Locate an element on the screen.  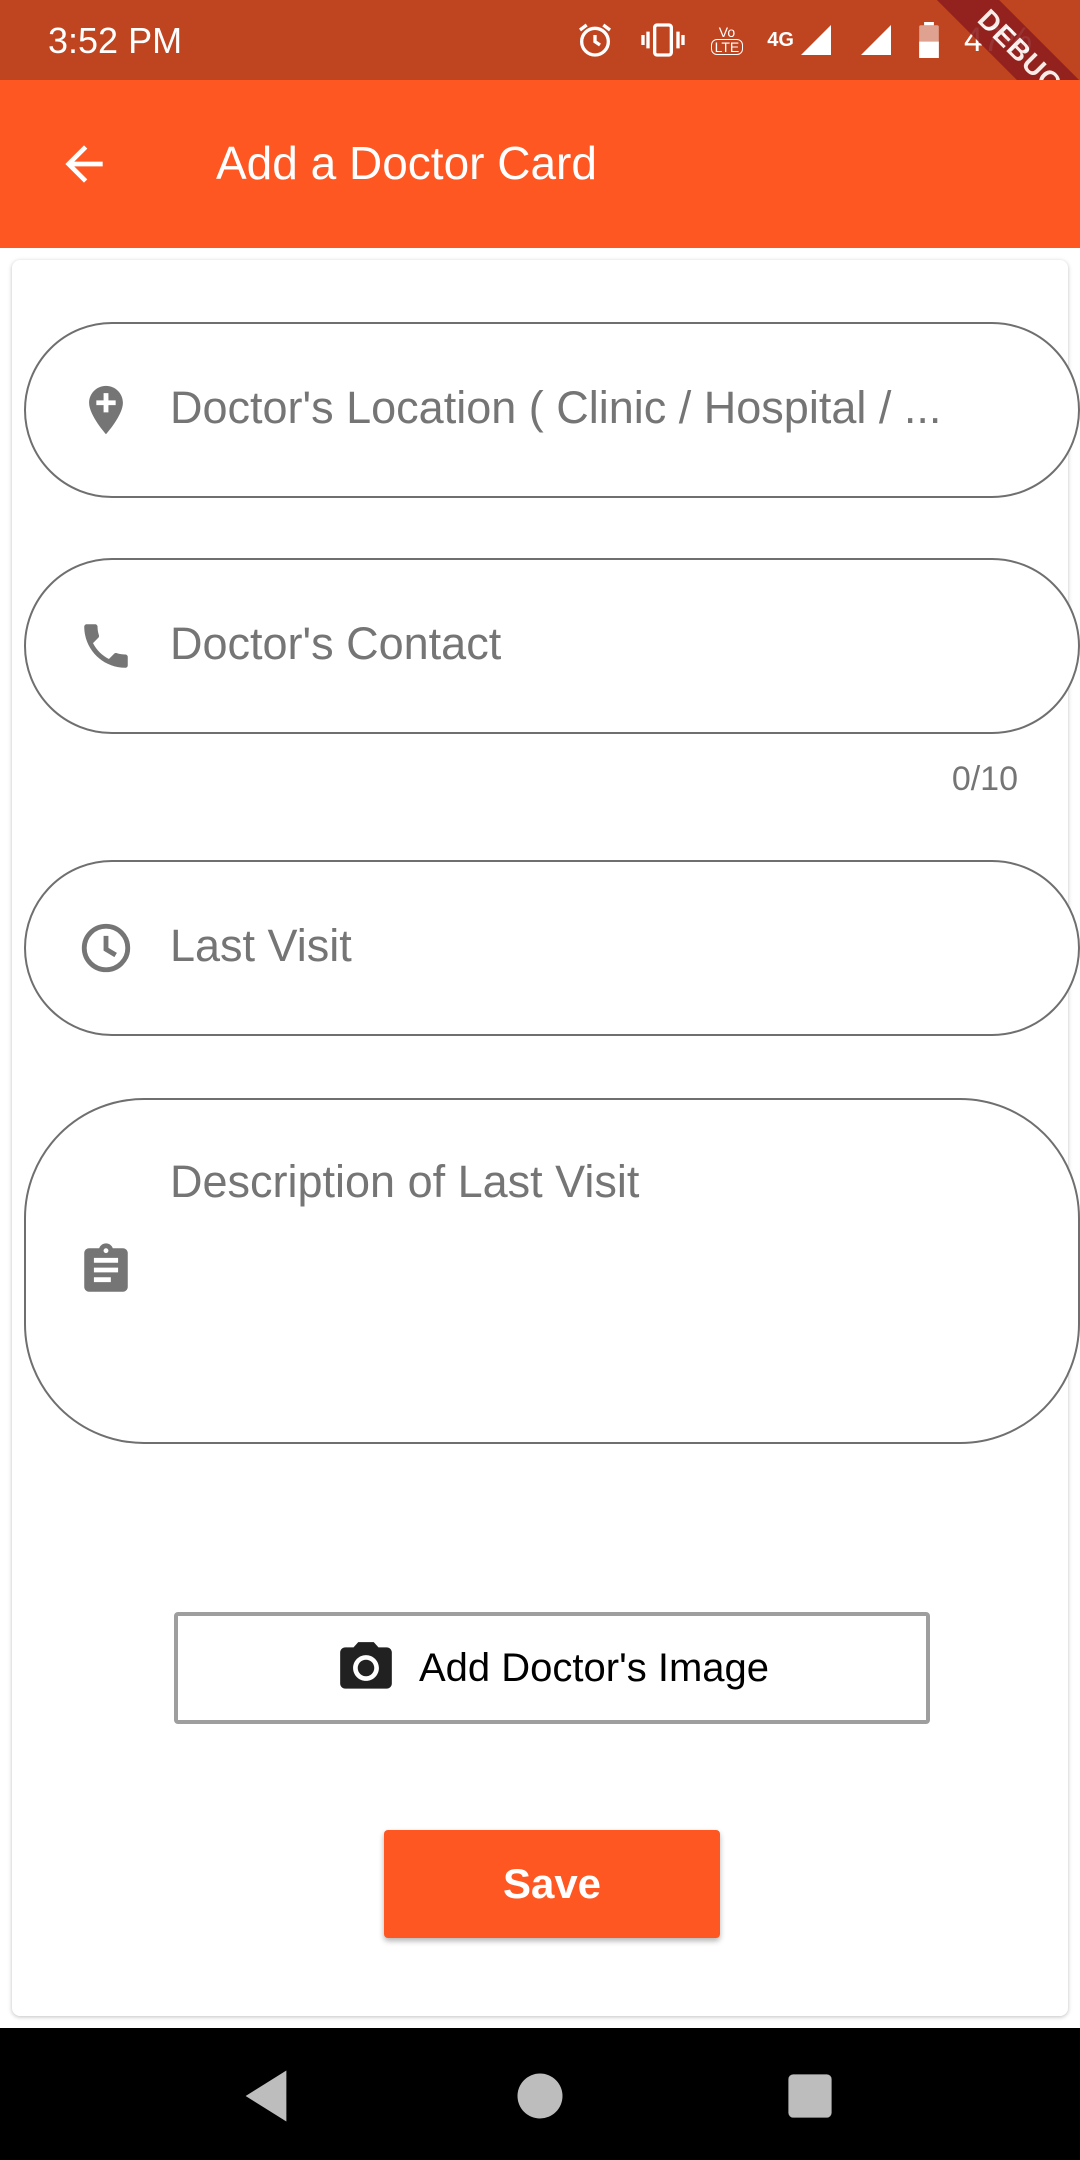
back-button is located at coordinates (84, 164).